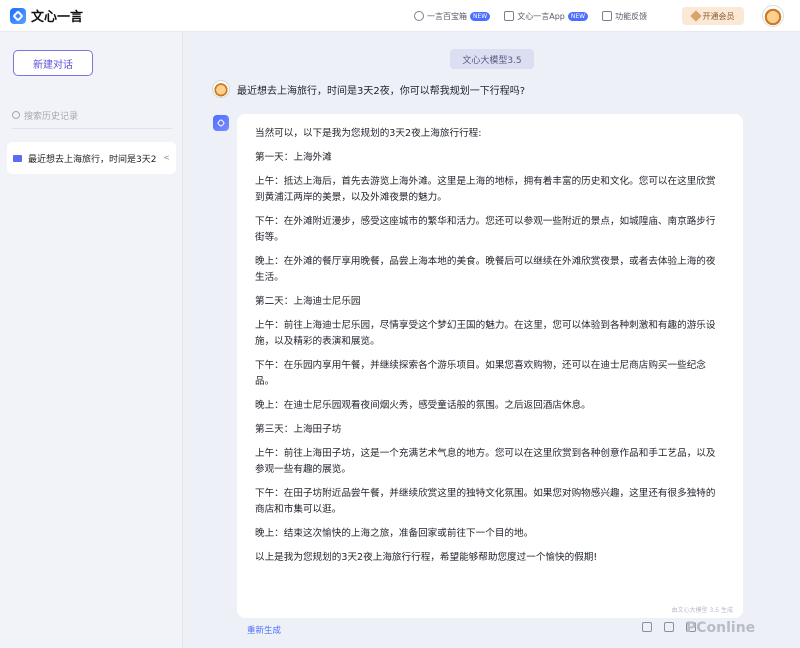  I want to click on logo-icon, so click(18, 15).